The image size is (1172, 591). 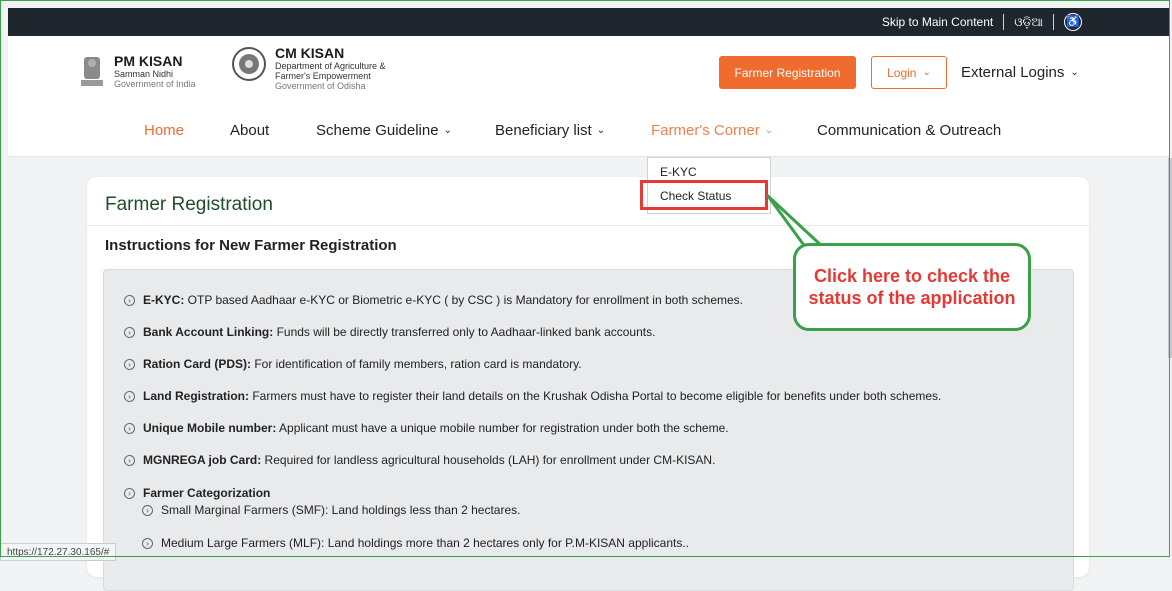 What do you see at coordinates (92, 71) in the screenshot?
I see `national-emblem-icon` at bounding box center [92, 71].